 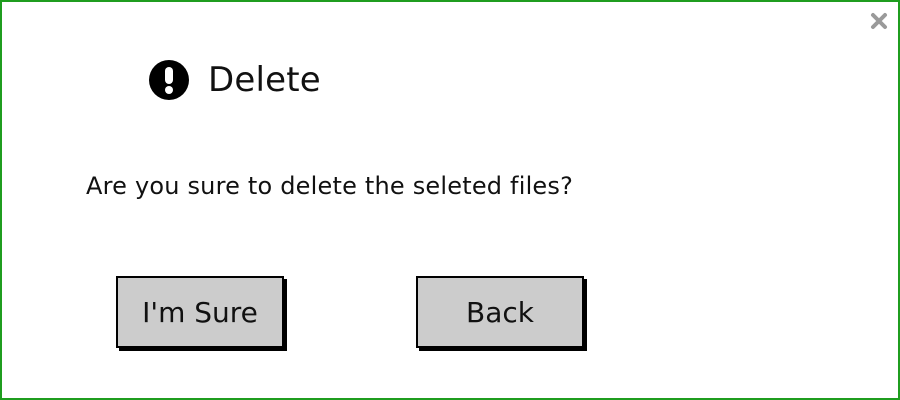 I want to click on dialog-header: Delete, so click(x=234, y=80).